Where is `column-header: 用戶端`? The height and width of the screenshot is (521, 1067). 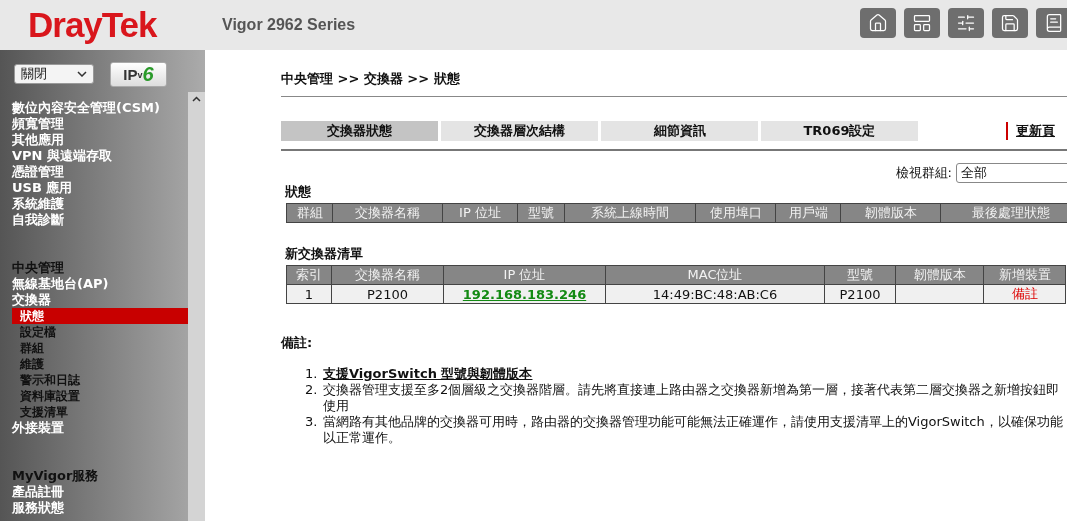 column-header: 用戶端 is located at coordinates (808, 213).